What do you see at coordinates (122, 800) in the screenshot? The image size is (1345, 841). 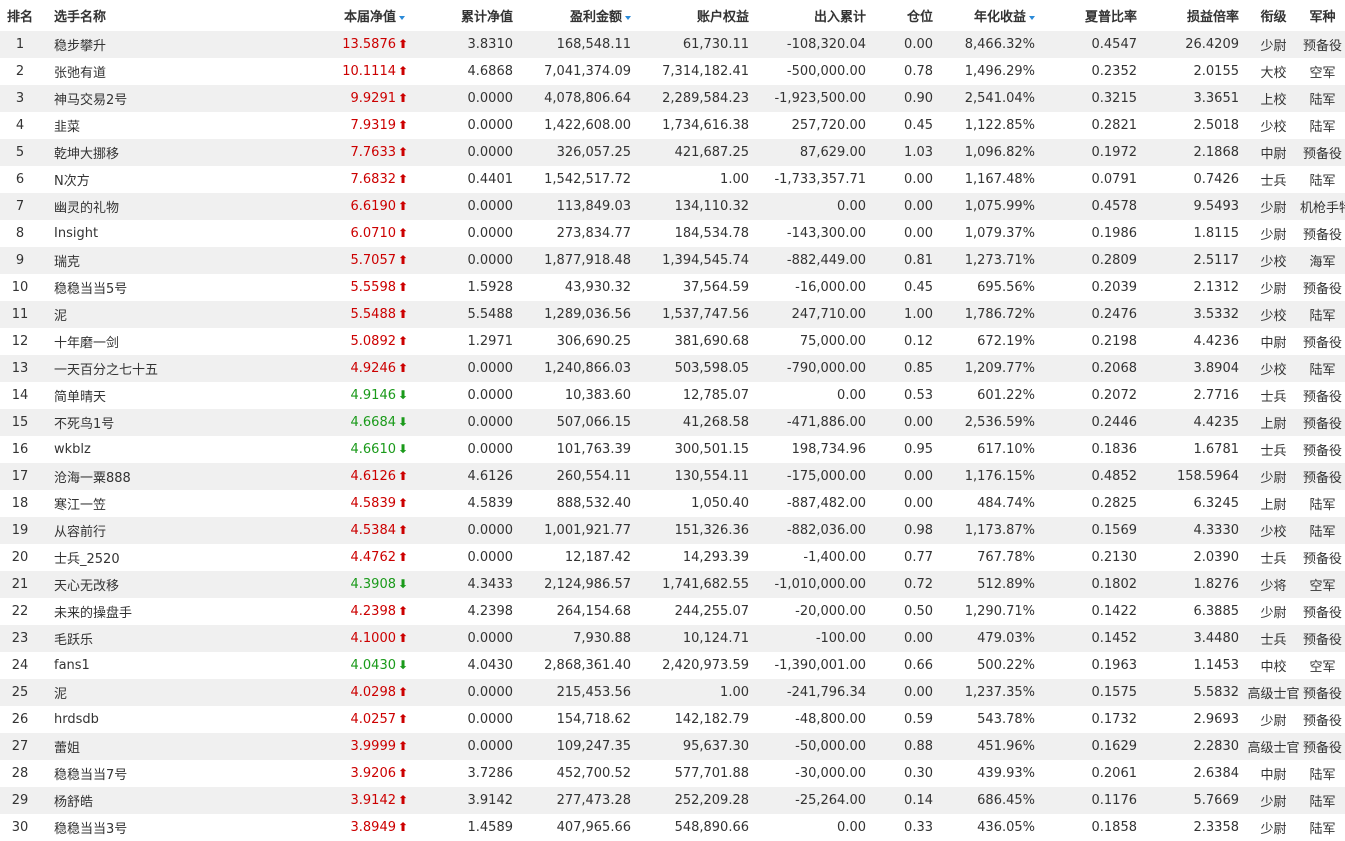 I see `cell-player-name: 杨舒皓` at bounding box center [122, 800].